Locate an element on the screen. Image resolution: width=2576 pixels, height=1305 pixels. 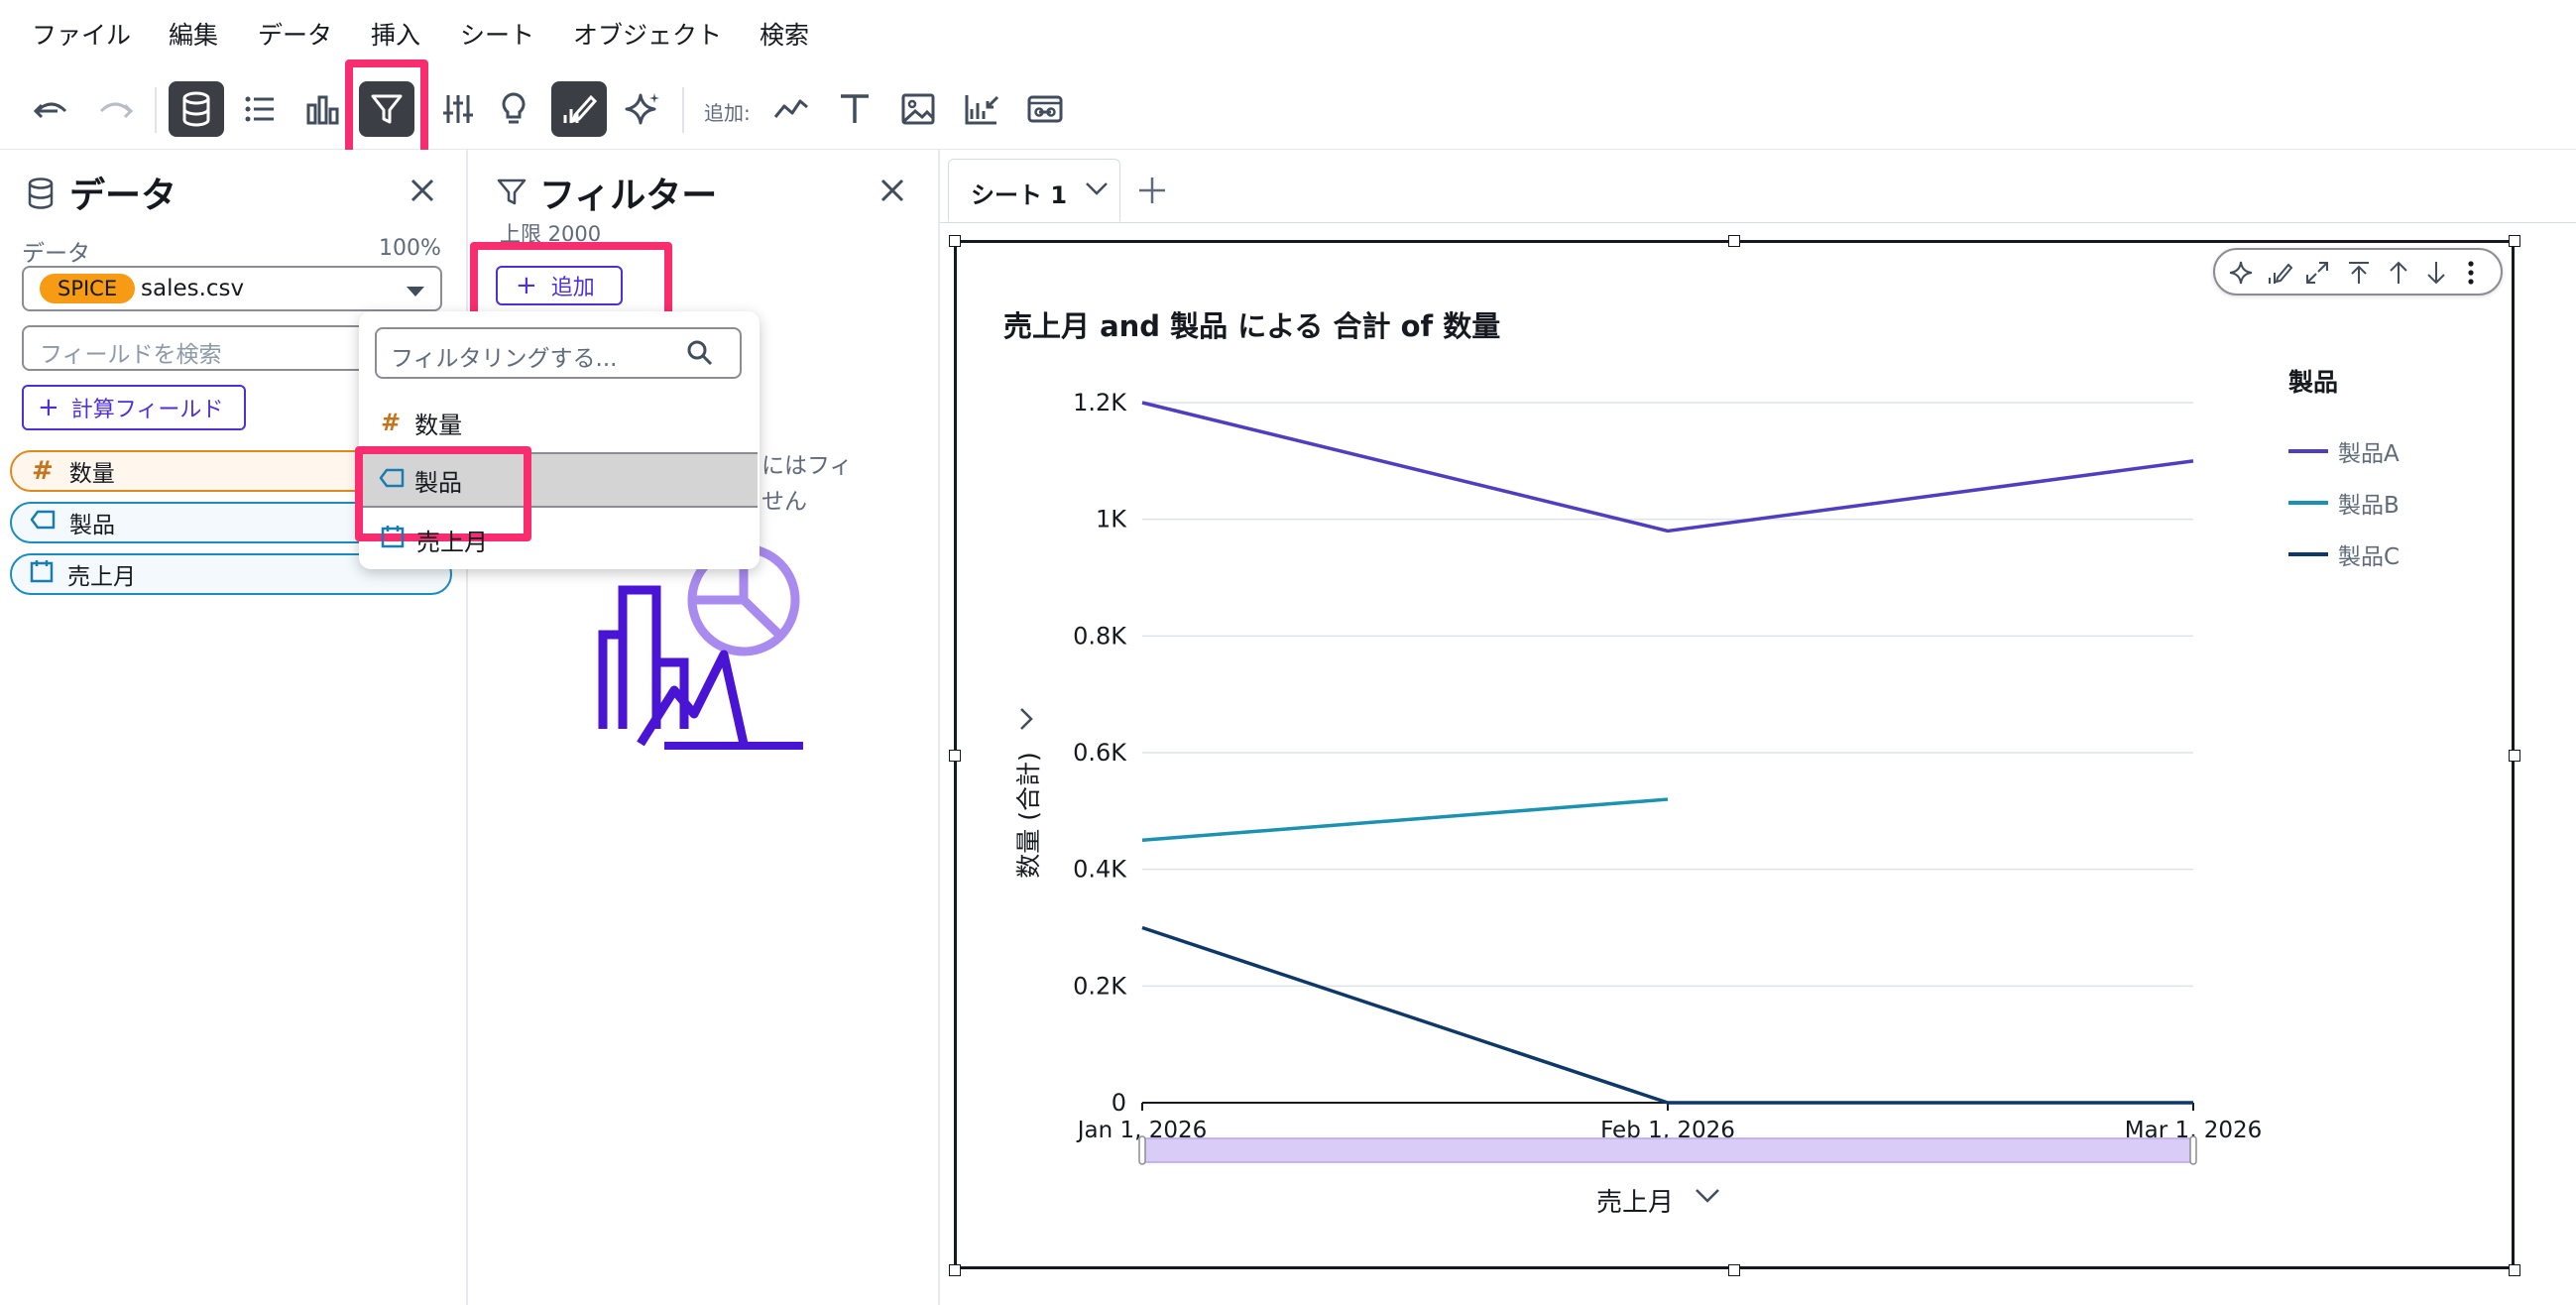
legend-label: 製品A is located at coordinates (2369, 454).